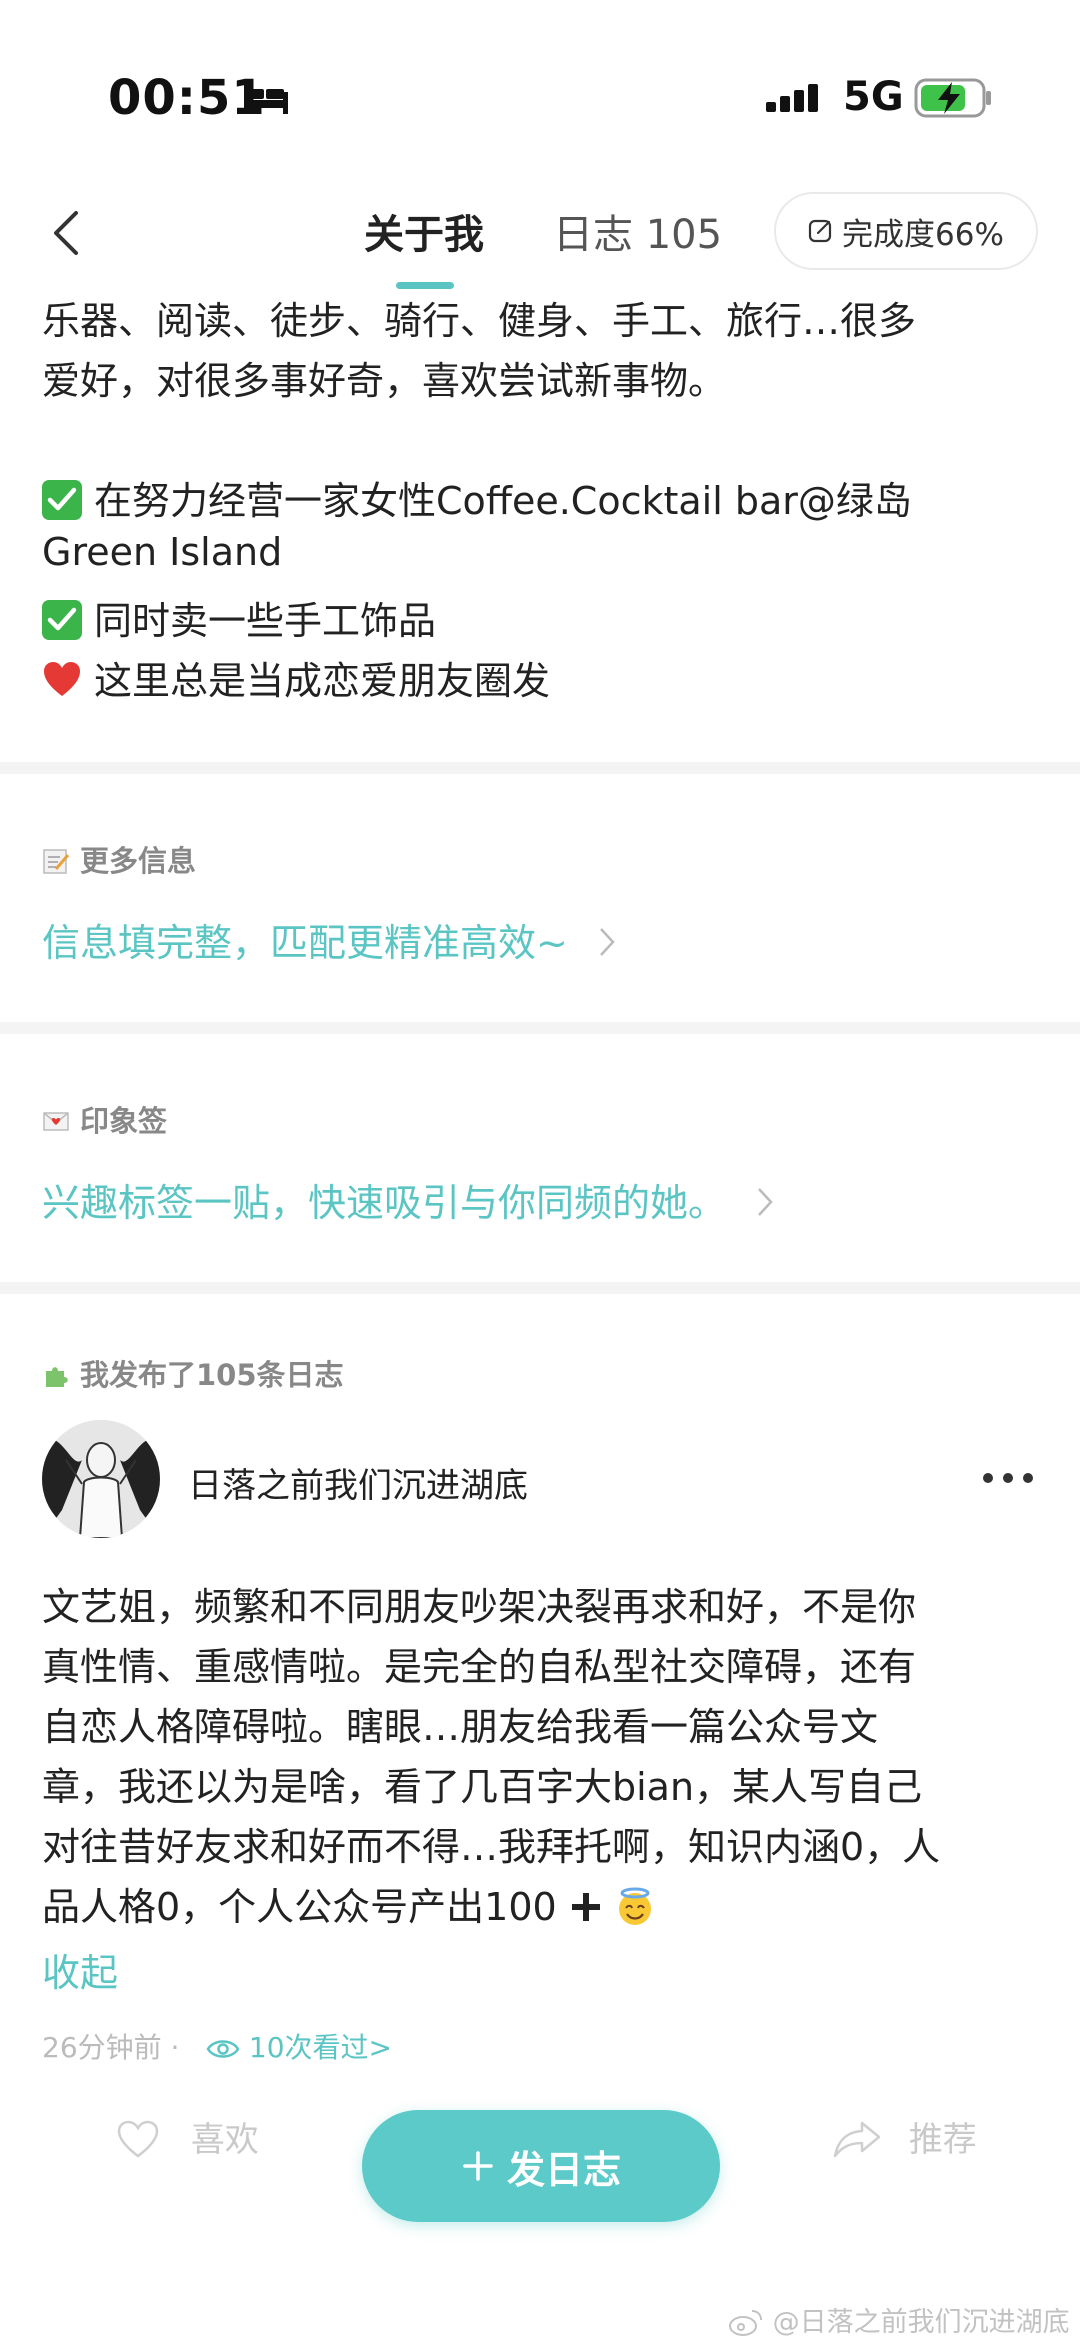 This screenshot has width=1080, height=2345. I want to click on more-options-icon, so click(1008, 1478).